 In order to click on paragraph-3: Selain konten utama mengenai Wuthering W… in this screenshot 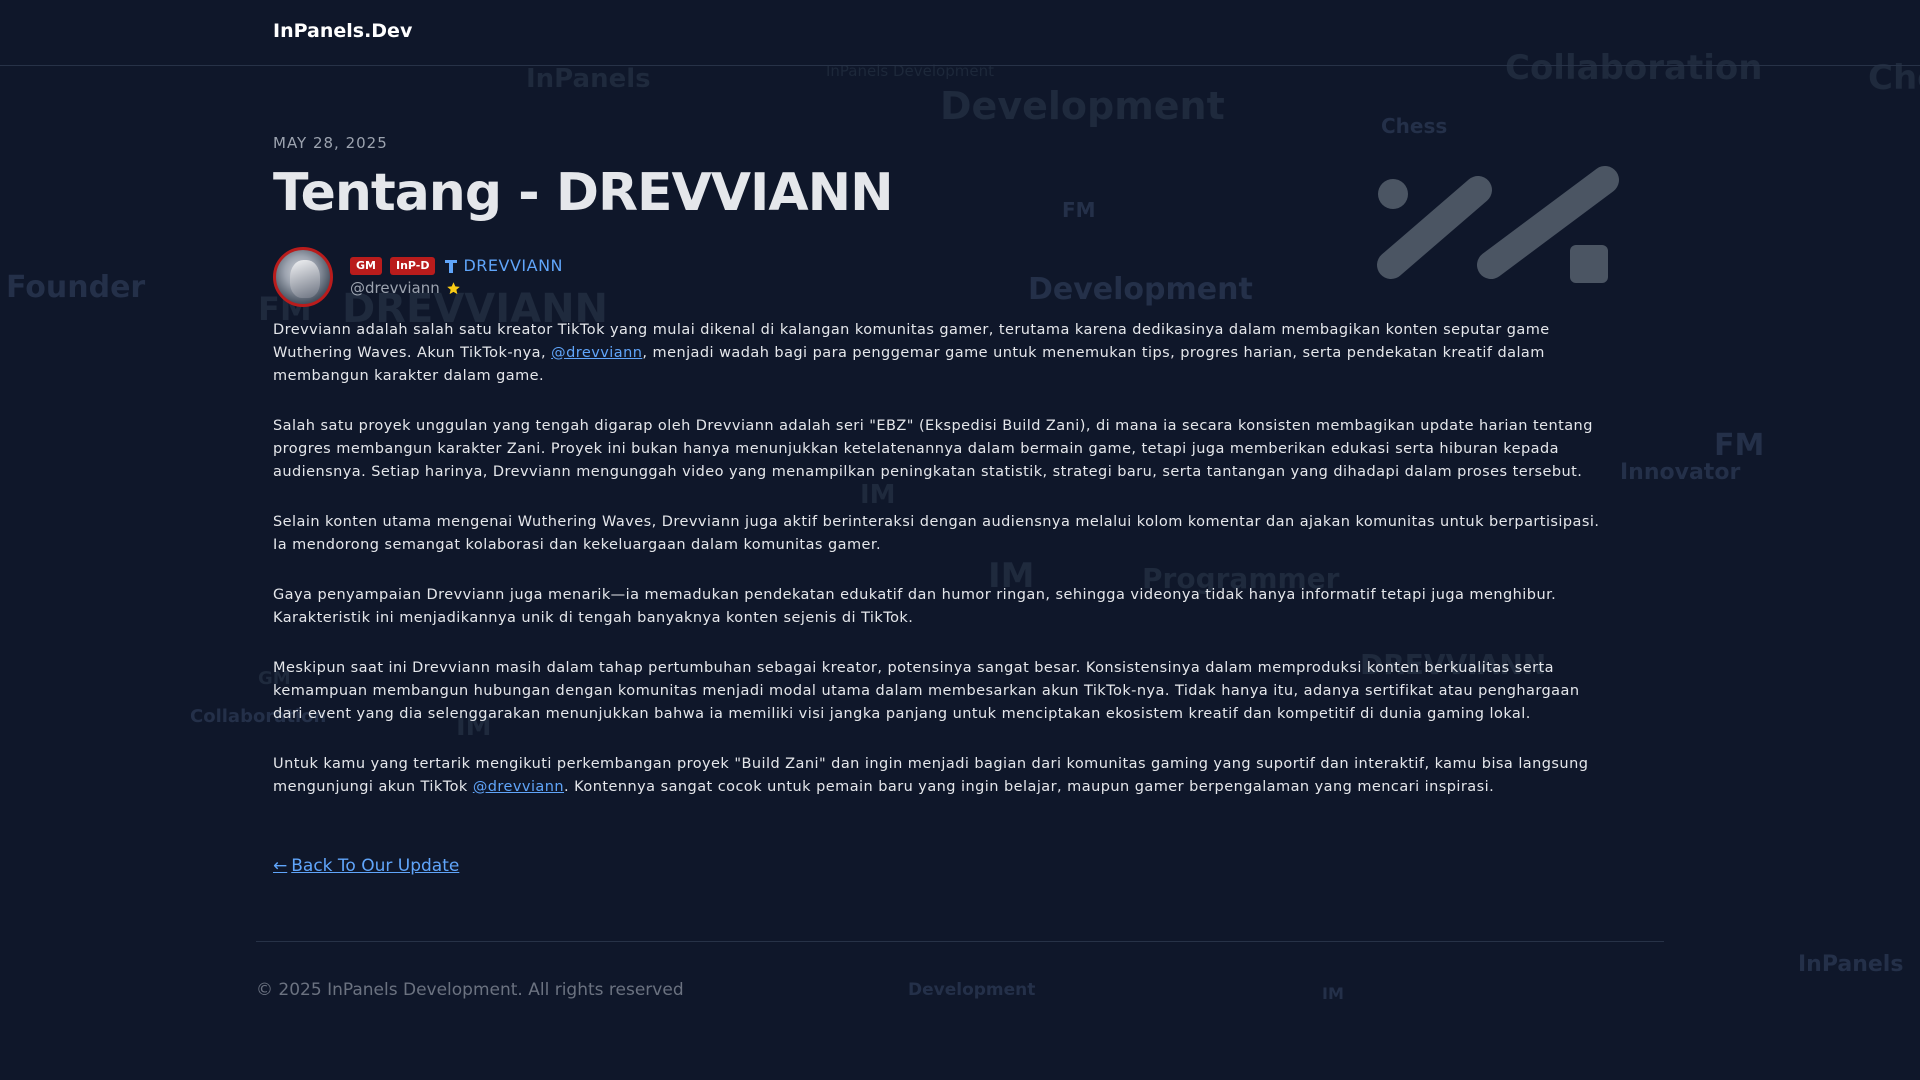, I will do `click(936, 533)`.